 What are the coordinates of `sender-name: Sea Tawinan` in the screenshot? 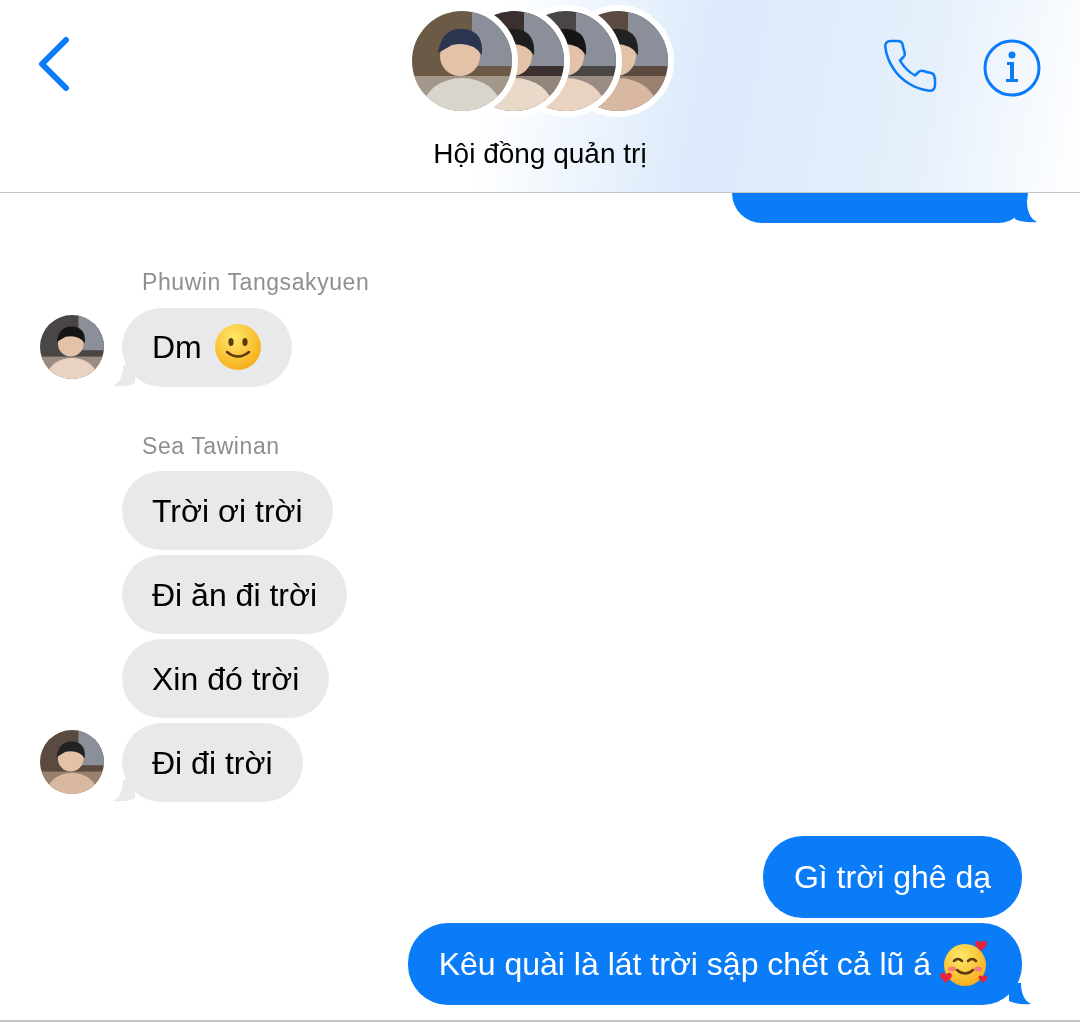 It's located at (211, 445).